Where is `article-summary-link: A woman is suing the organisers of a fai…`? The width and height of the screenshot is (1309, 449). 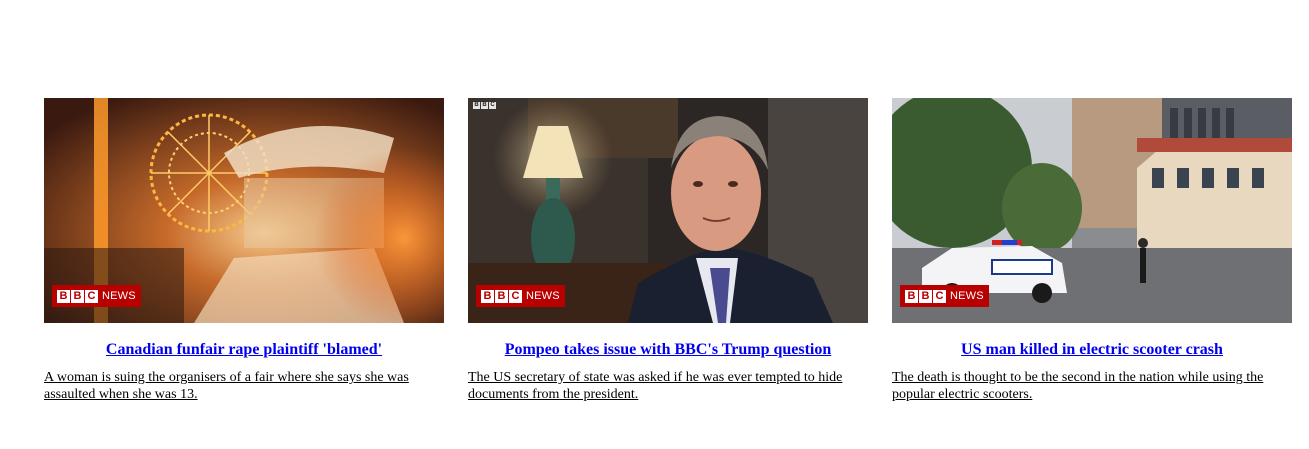
article-summary-link: A woman is suing the organisers of a fai… is located at coordinates (244, 386).